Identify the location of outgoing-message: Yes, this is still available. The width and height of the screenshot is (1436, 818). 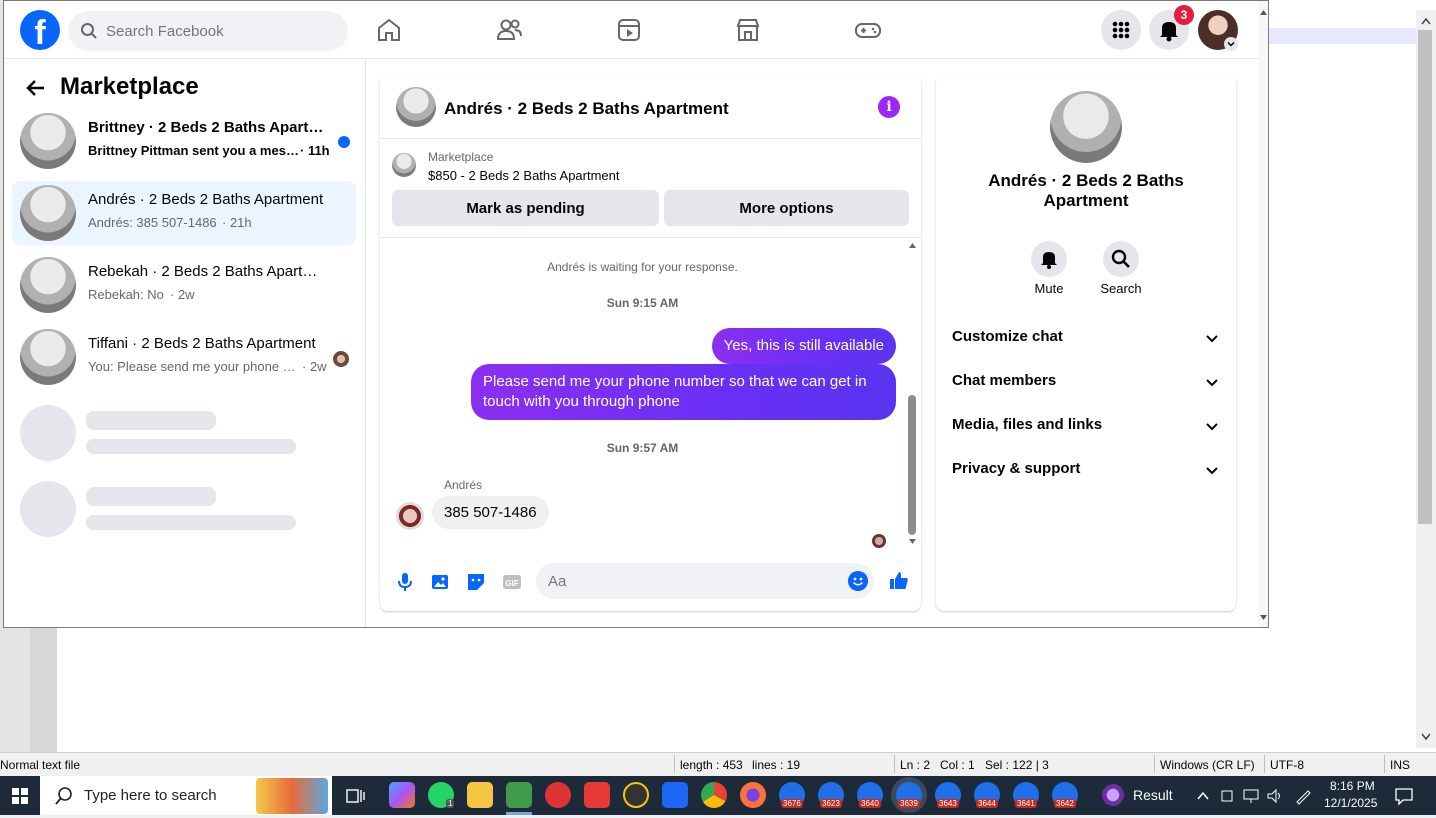
(803, 346).